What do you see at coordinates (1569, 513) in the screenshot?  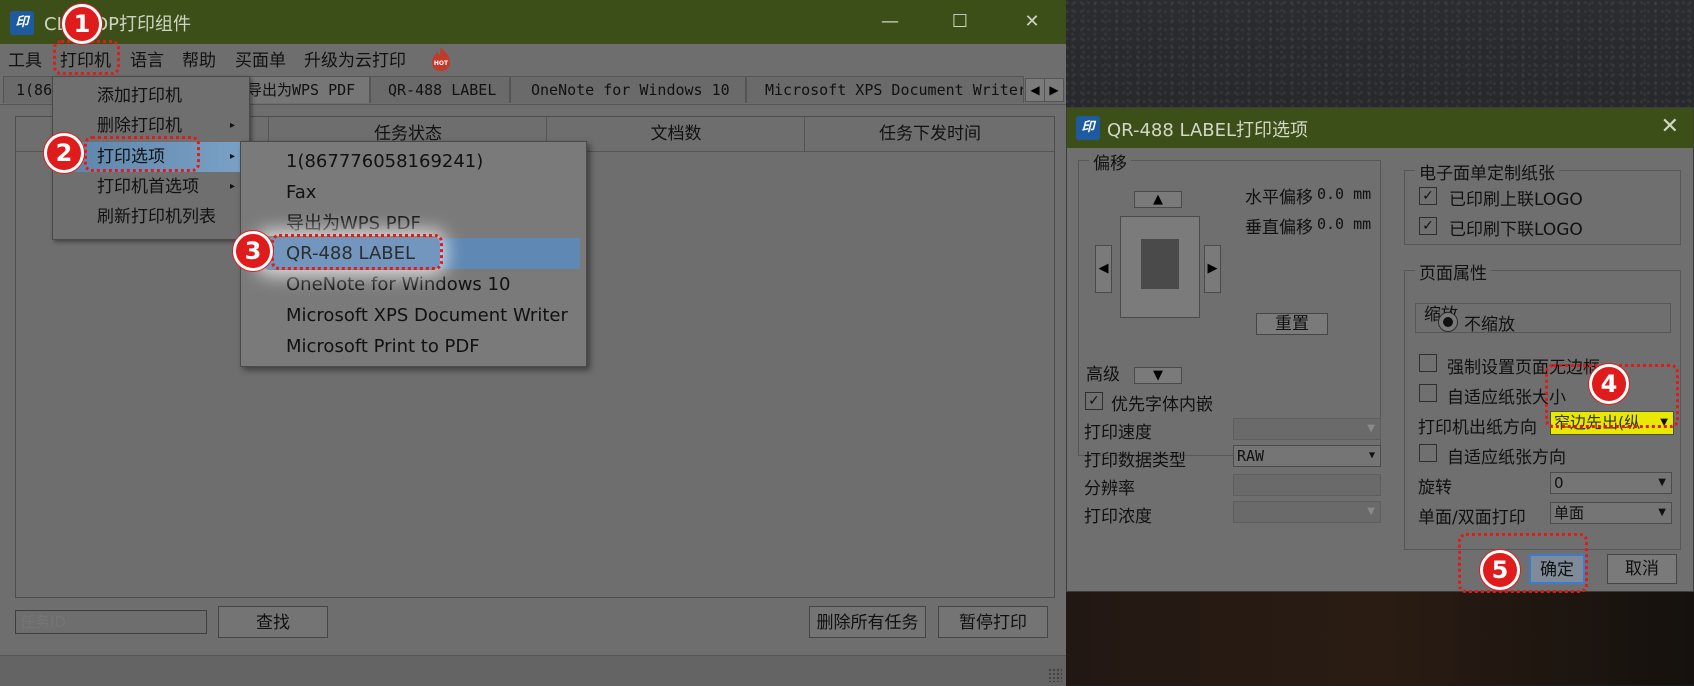 I see `duplex-value: 单面` at bounding box center [1569, 513].